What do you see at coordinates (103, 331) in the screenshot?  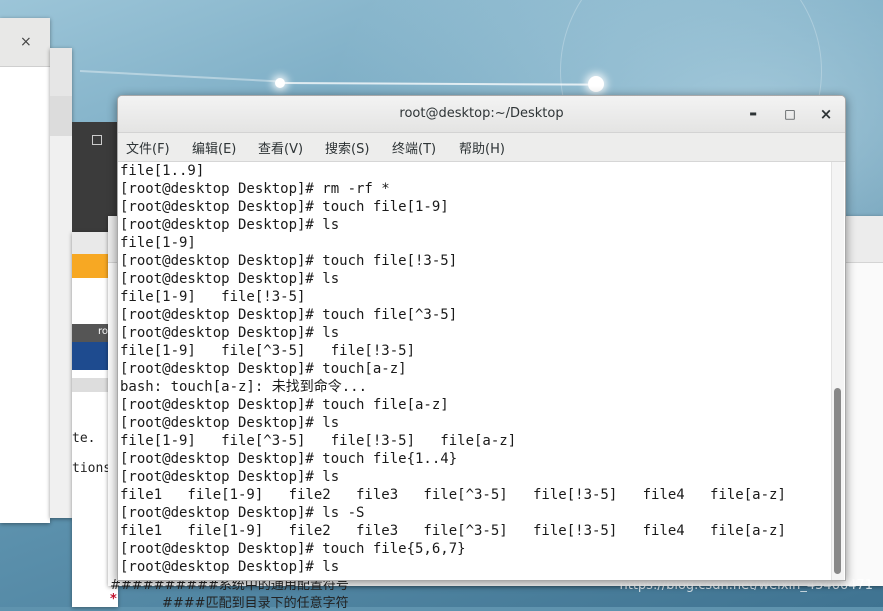 I see `editor-tab-label: ro` at bounding box center [103, 331].